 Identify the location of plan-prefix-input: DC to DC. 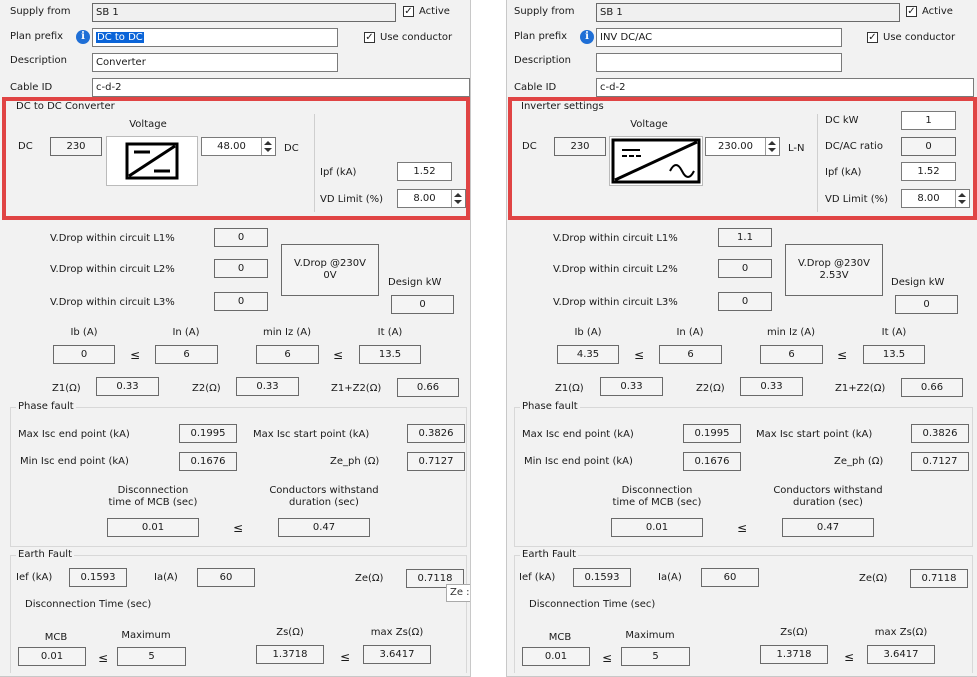
(215, 37).